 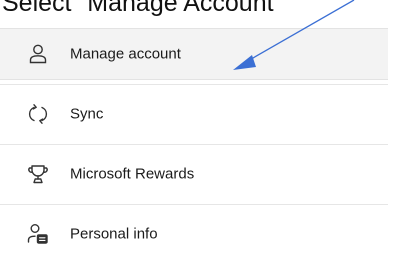 What do you see at coordinates (142, 8) in the screenshot?
I see `instruction-caption: Select "Manage Account"` at bounding box center [142, 8].